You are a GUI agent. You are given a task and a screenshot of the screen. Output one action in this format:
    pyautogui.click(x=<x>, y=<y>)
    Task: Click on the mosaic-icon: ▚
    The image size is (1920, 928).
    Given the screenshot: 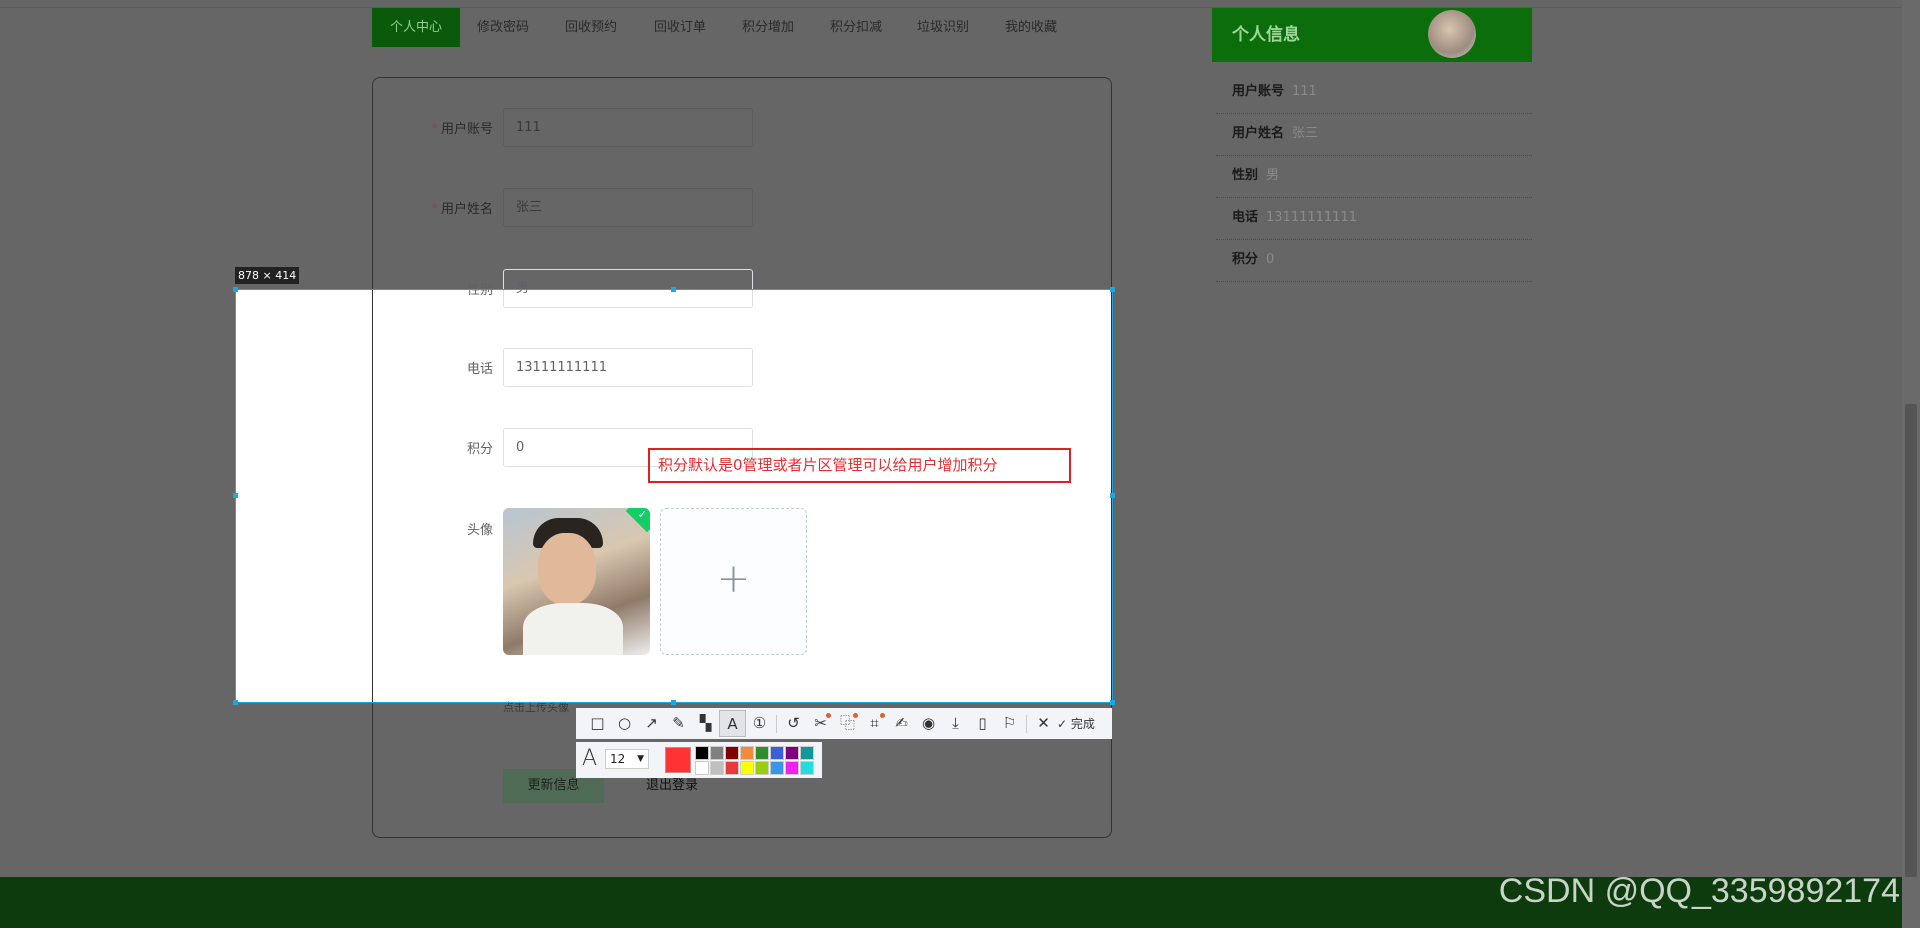 What is the action you would take?
    pyautogui.click(x=705, y=723)
    